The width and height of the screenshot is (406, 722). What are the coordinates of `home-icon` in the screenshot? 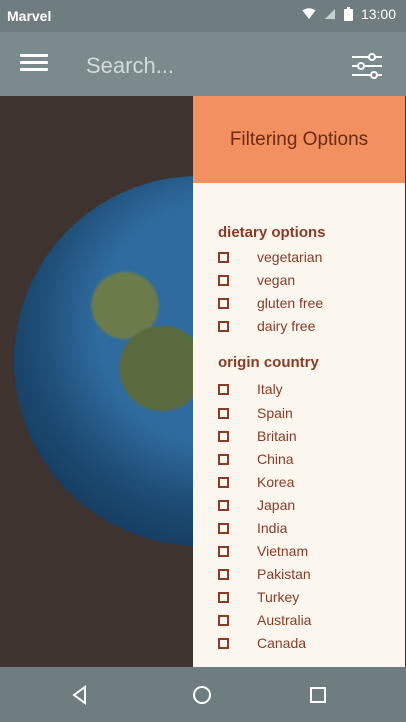 It's located at (202, 695).